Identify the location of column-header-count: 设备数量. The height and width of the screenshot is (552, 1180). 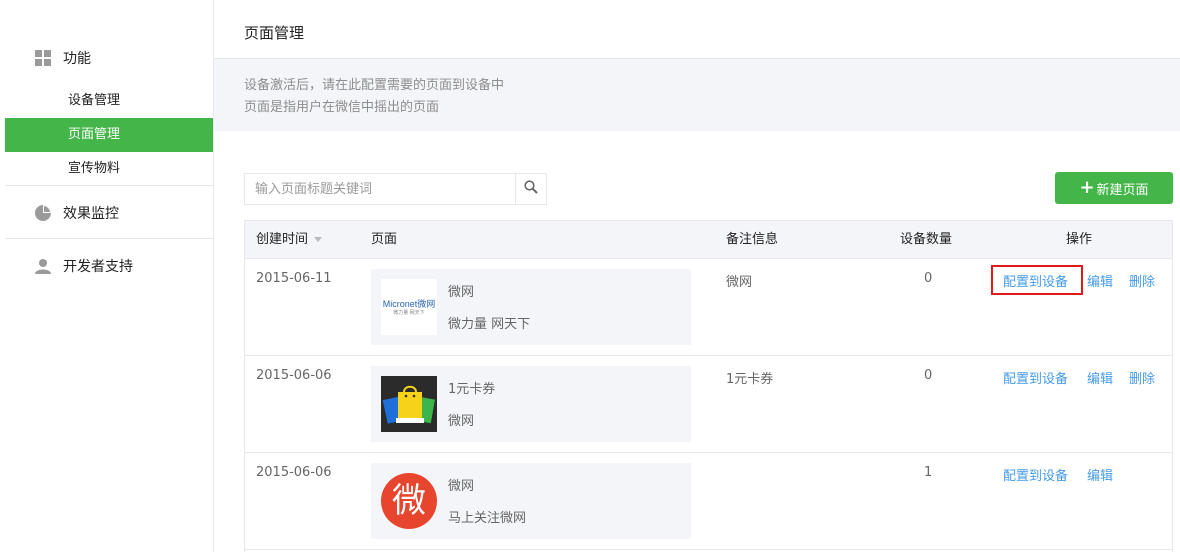
(926, 239).